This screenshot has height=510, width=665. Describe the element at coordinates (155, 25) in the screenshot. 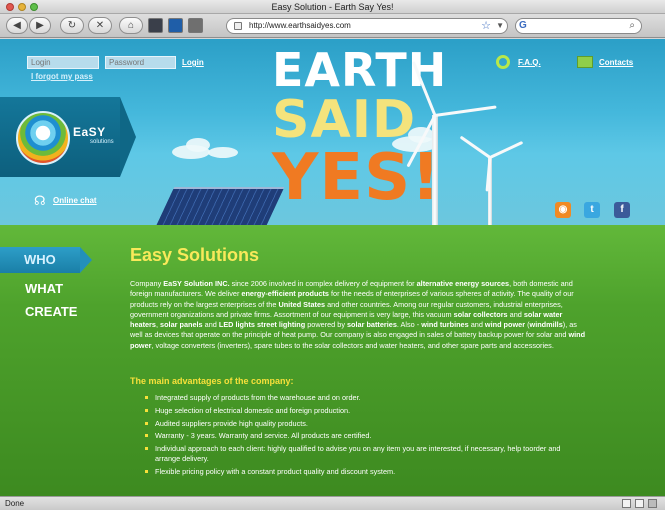

I see `bookmarks-icon` at that location.